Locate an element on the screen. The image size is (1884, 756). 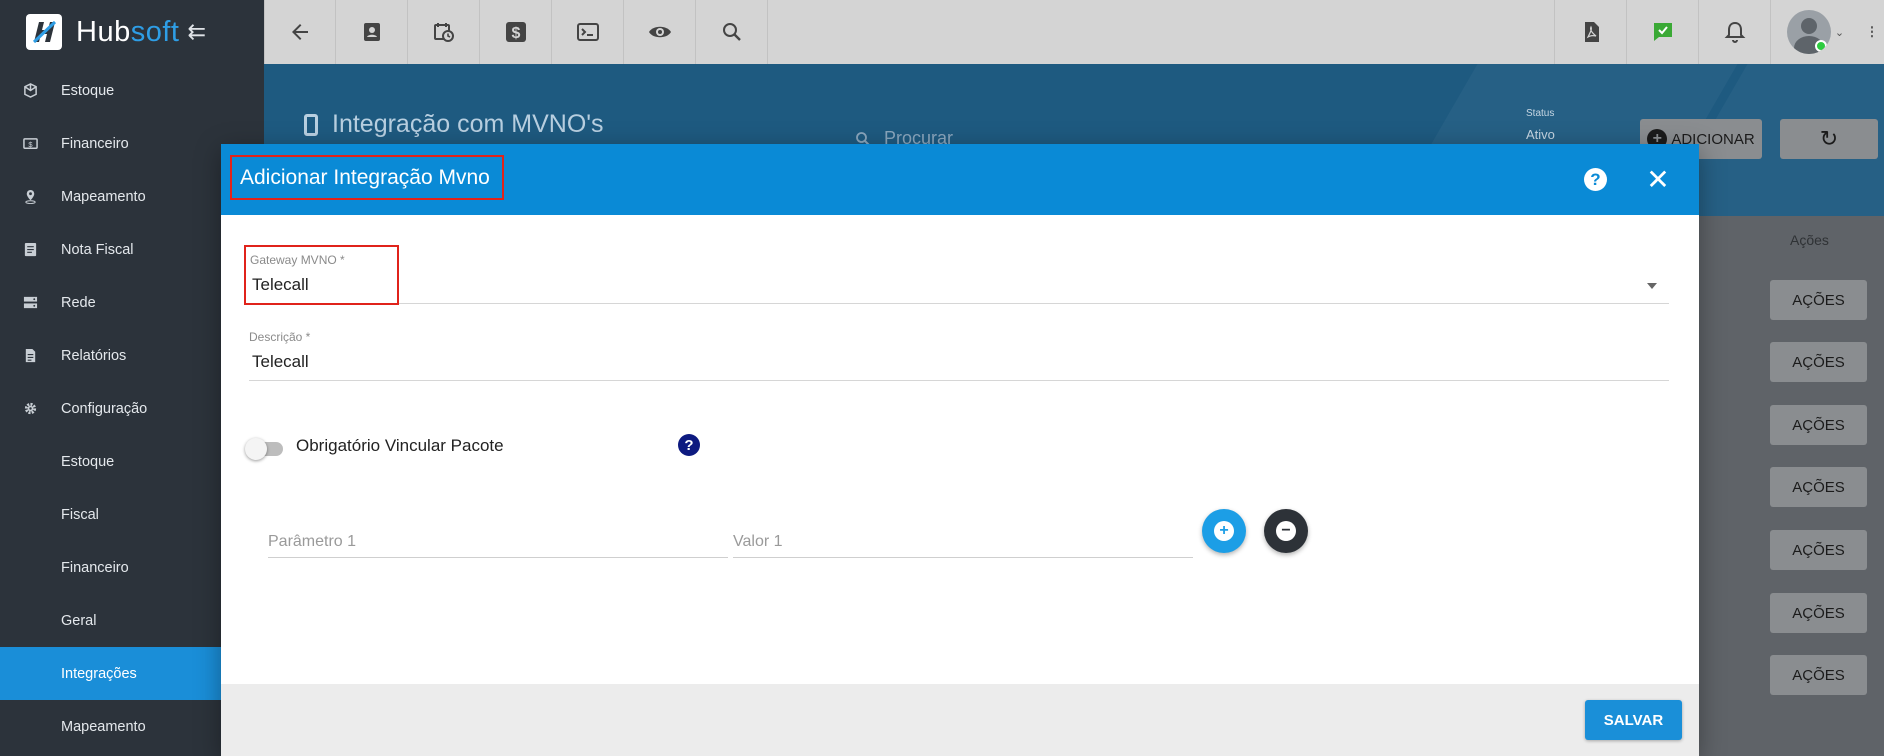
sidebar-item-label: Relatórios is located at coordinates (94, 355).